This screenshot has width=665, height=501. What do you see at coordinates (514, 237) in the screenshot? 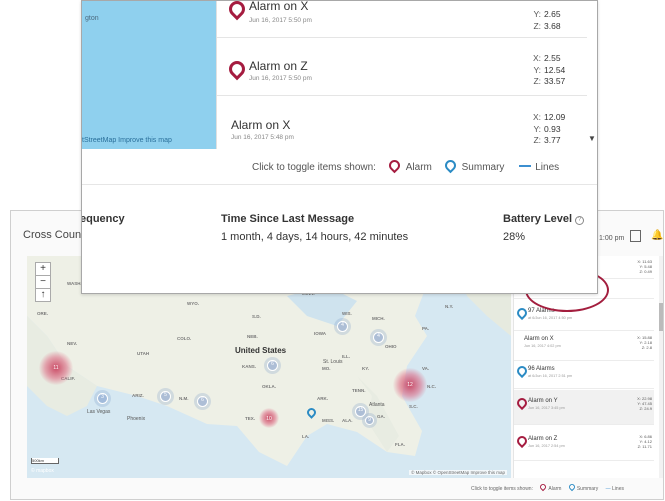
I see `battery-value: 28%` at bounding box center [514, 237].